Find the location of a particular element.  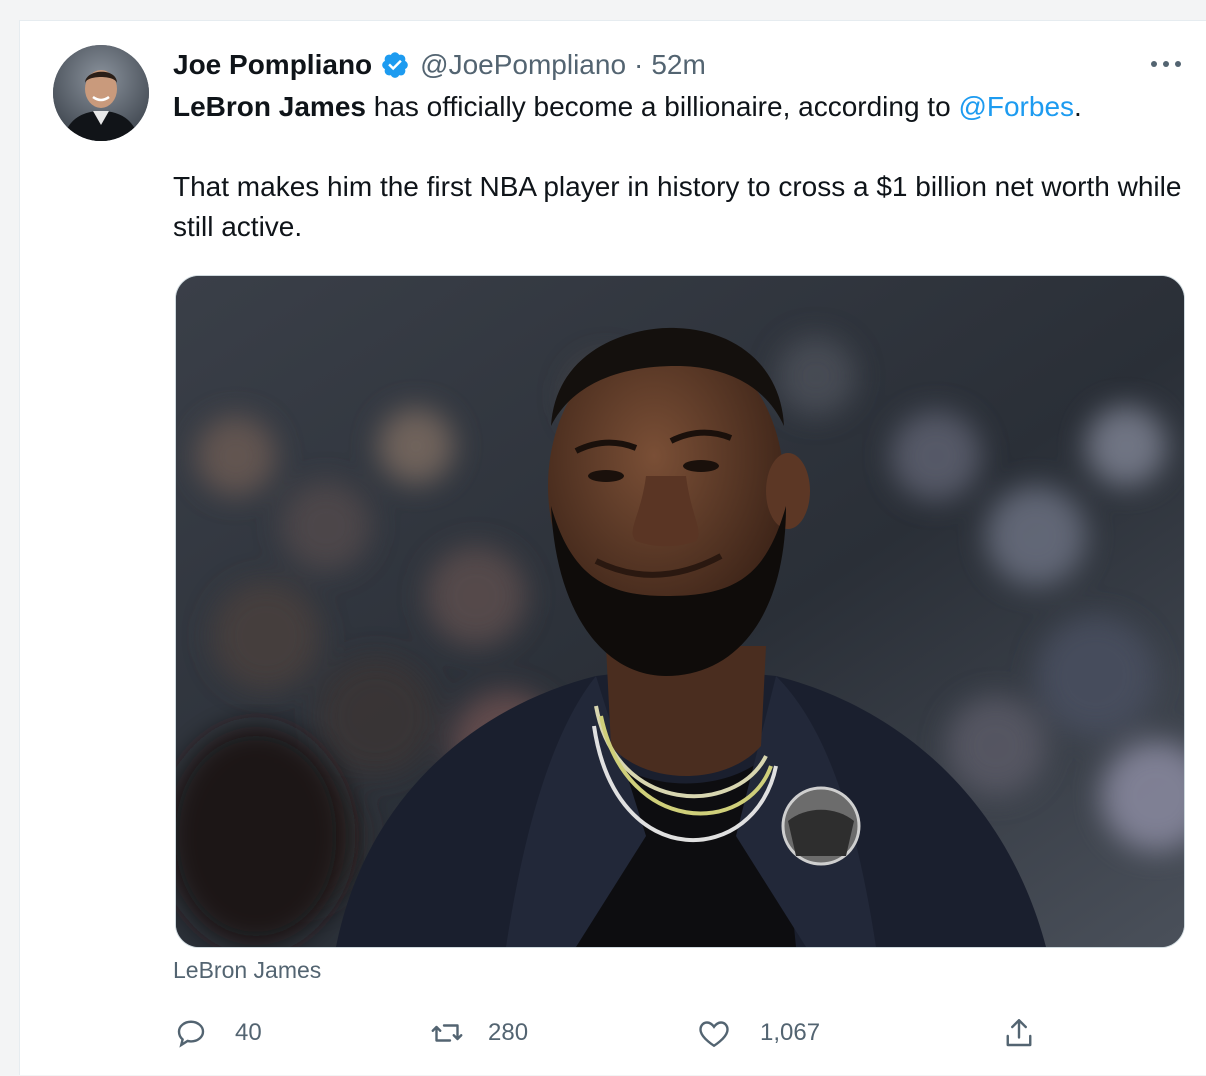

author-name: Joe Pompliano is located at coordinates (272, 65).